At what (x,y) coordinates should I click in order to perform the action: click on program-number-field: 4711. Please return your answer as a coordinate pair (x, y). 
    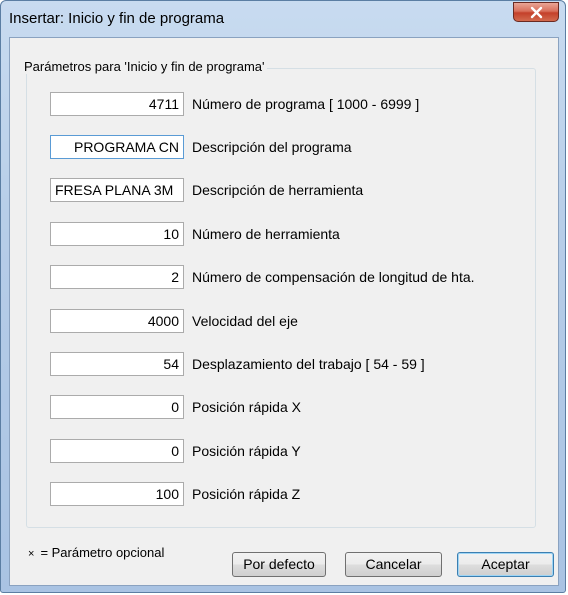
    Looking at the image, I should click on (117, 104).